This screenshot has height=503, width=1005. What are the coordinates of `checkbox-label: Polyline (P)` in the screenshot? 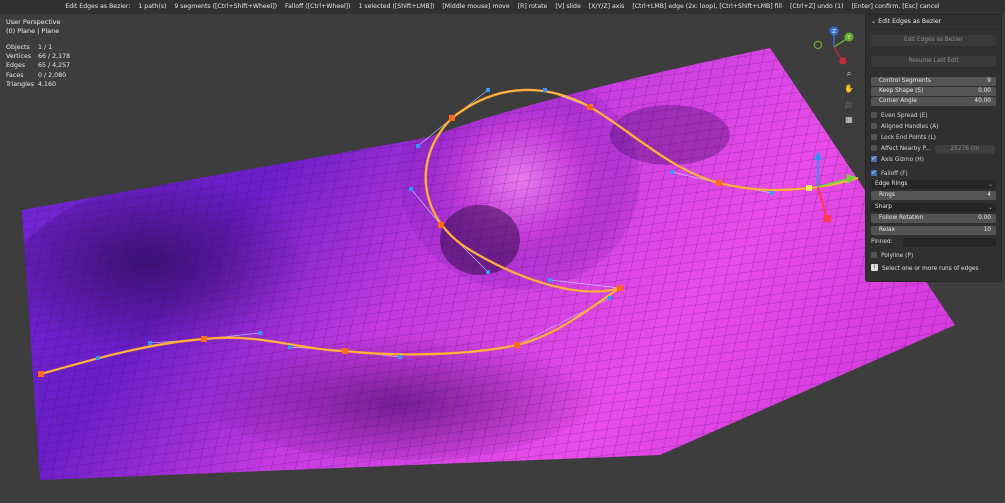 It's located at (897, 256).